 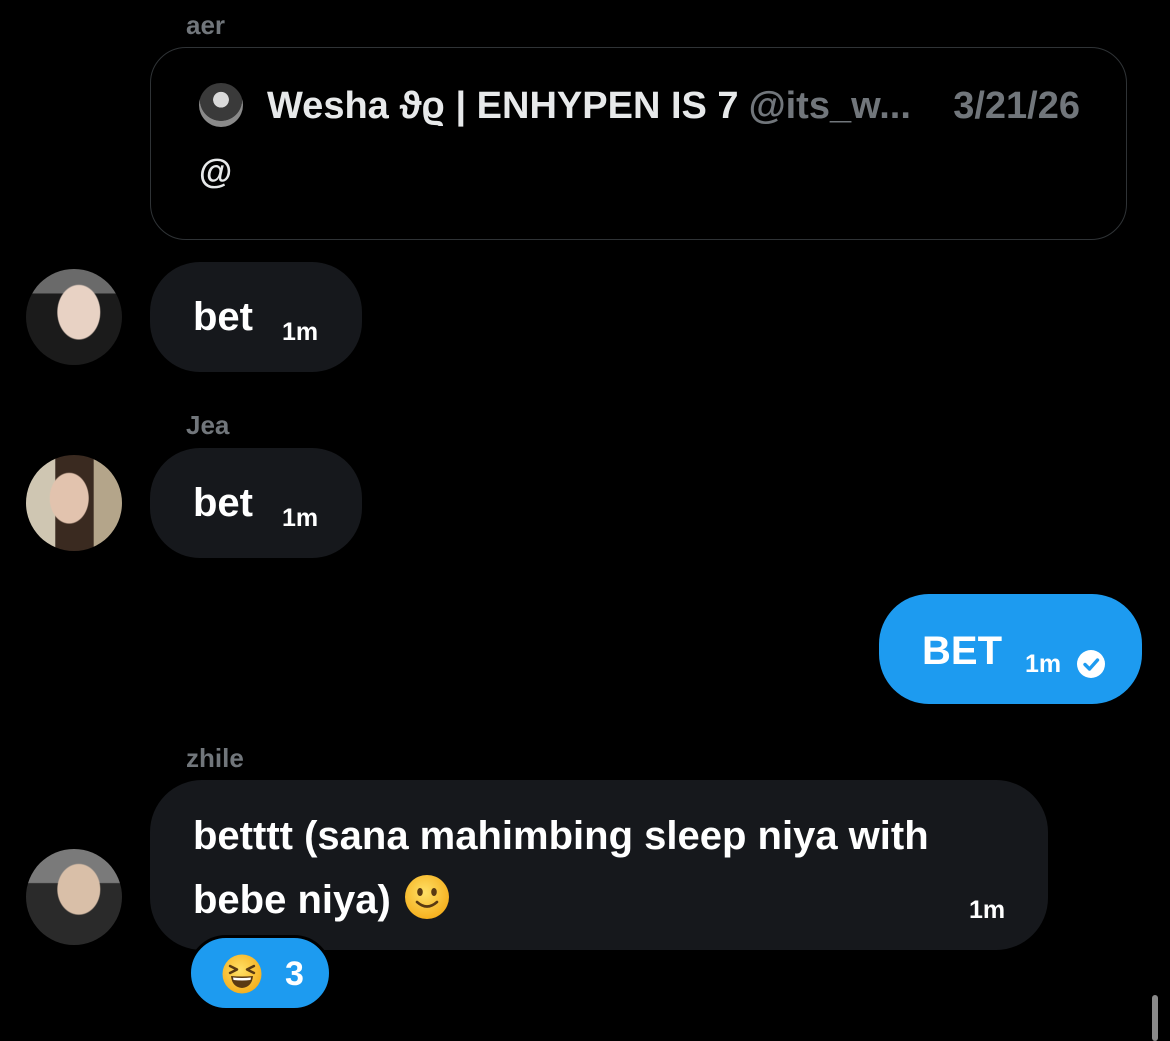 I want to click on sender-name: Jea, so click(x=208, y=425).